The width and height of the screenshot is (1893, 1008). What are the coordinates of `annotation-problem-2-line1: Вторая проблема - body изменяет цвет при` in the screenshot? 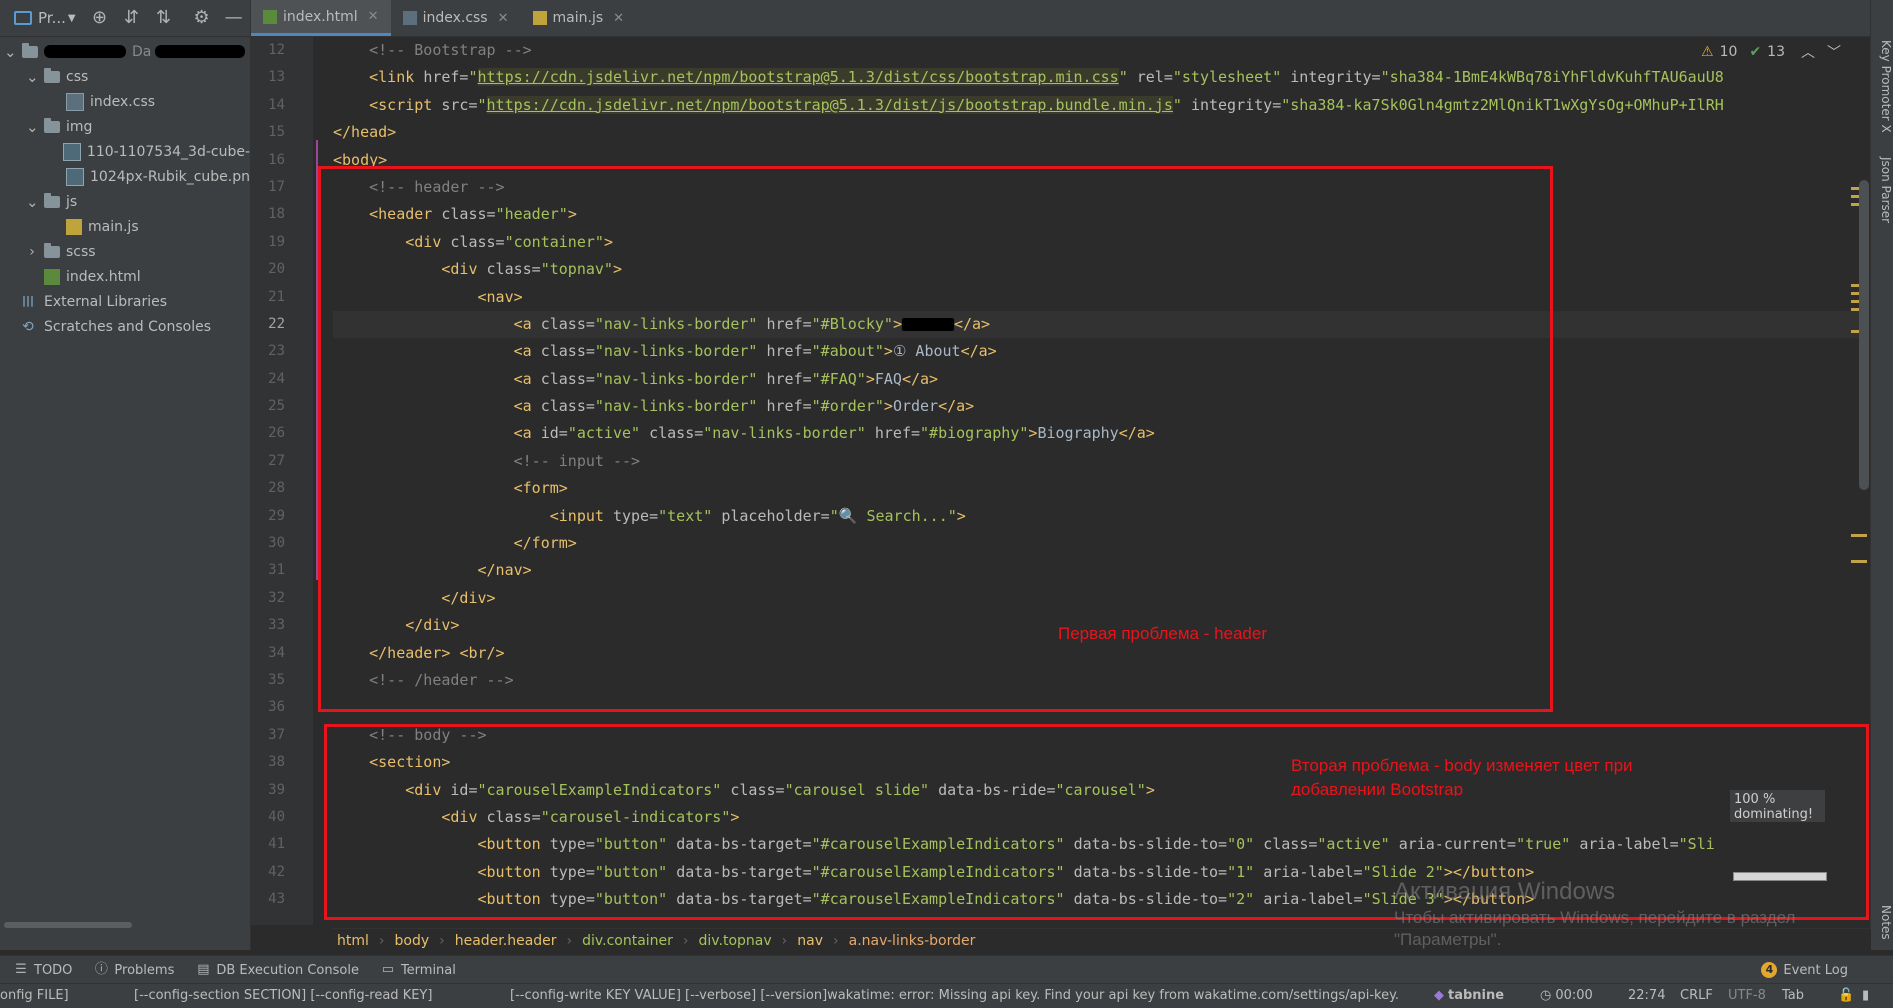 It's located at (1462, 765).